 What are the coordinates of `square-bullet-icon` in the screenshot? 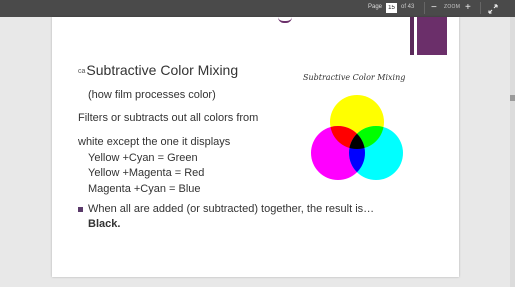 It's located at (80, 209).